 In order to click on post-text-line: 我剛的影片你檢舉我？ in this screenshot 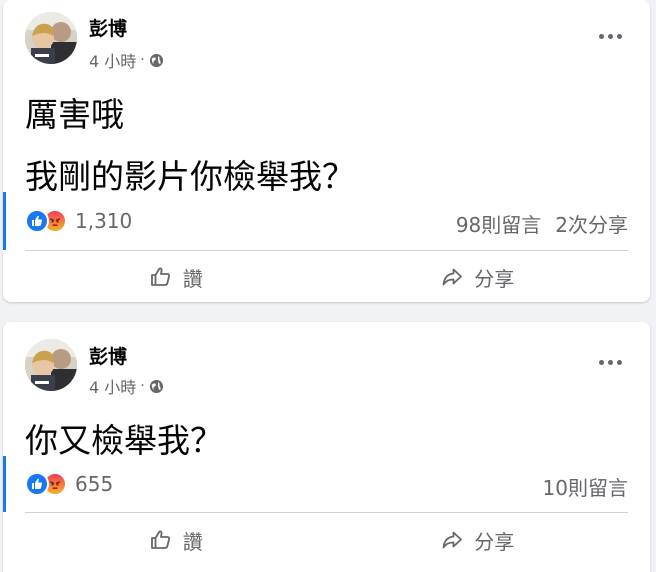, I will do `click(190, 176)`.